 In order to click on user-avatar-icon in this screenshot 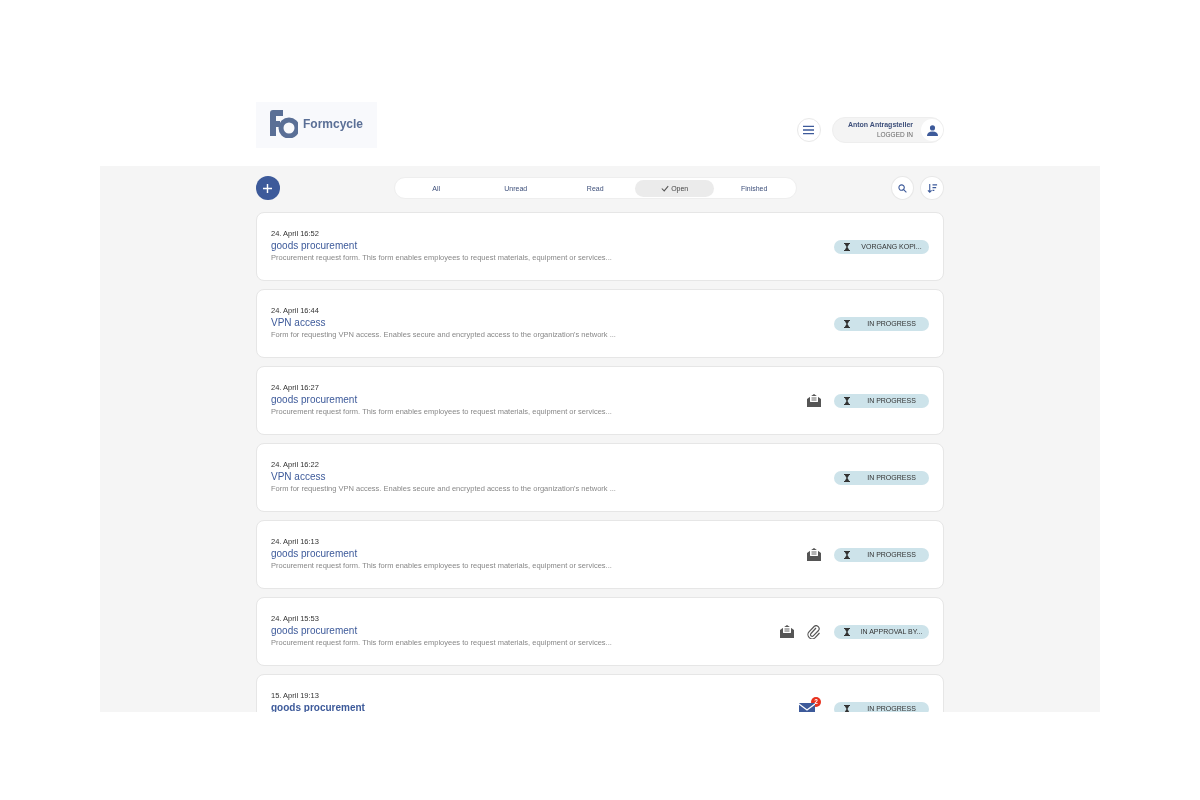, I will do `click(932, 130)`.